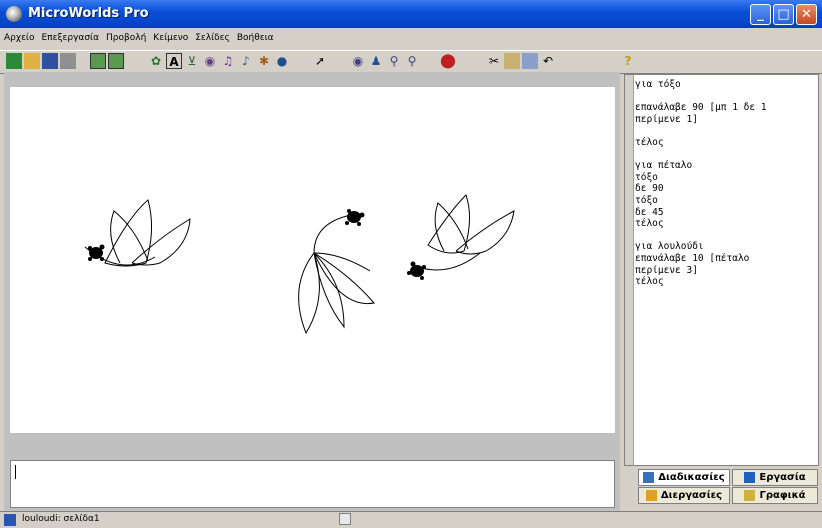 This screenshot has width=822, height=528. I want to click on open-project-icon, so click(32, 61).